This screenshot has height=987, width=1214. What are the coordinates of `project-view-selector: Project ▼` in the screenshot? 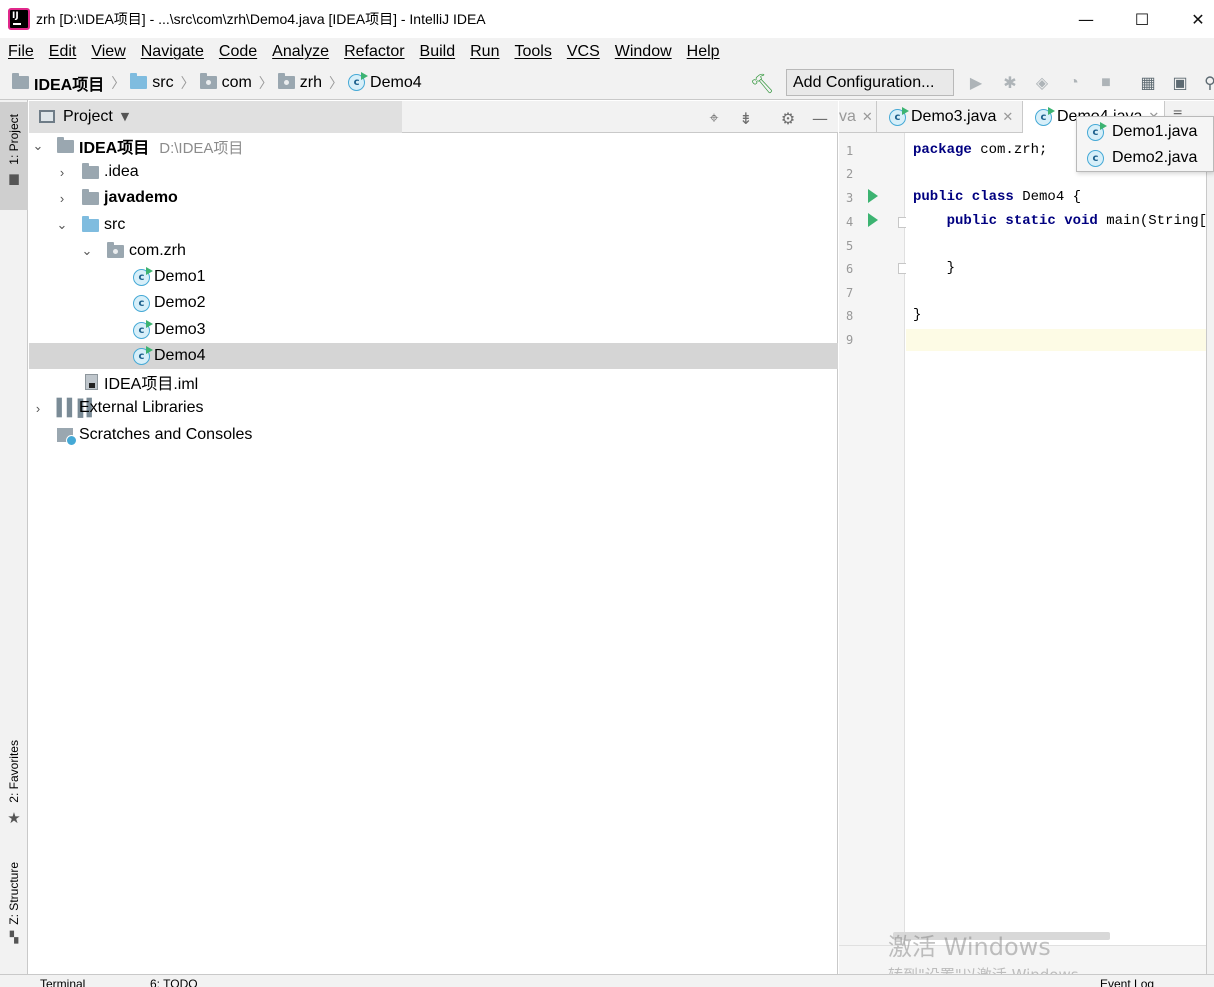 It's located at (215, 116).